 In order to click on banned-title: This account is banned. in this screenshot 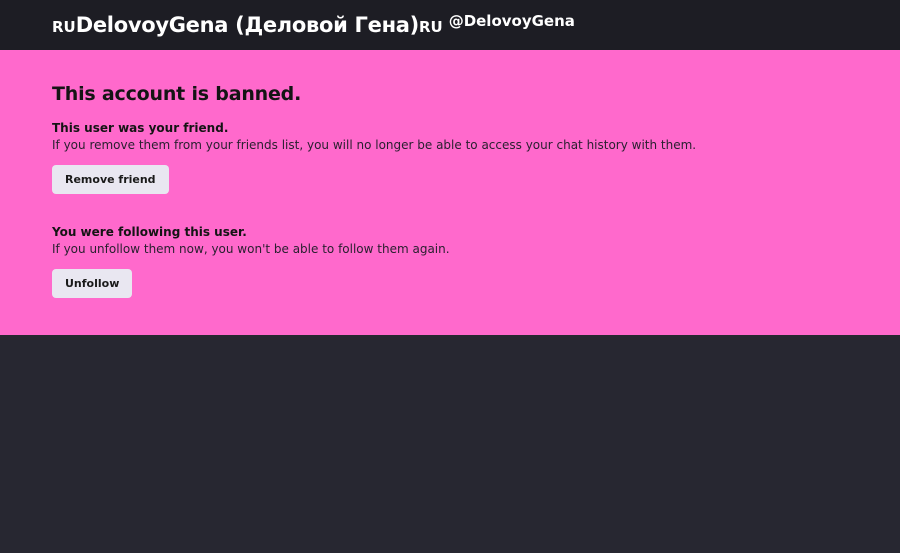, I will do `click(177, 94)`.